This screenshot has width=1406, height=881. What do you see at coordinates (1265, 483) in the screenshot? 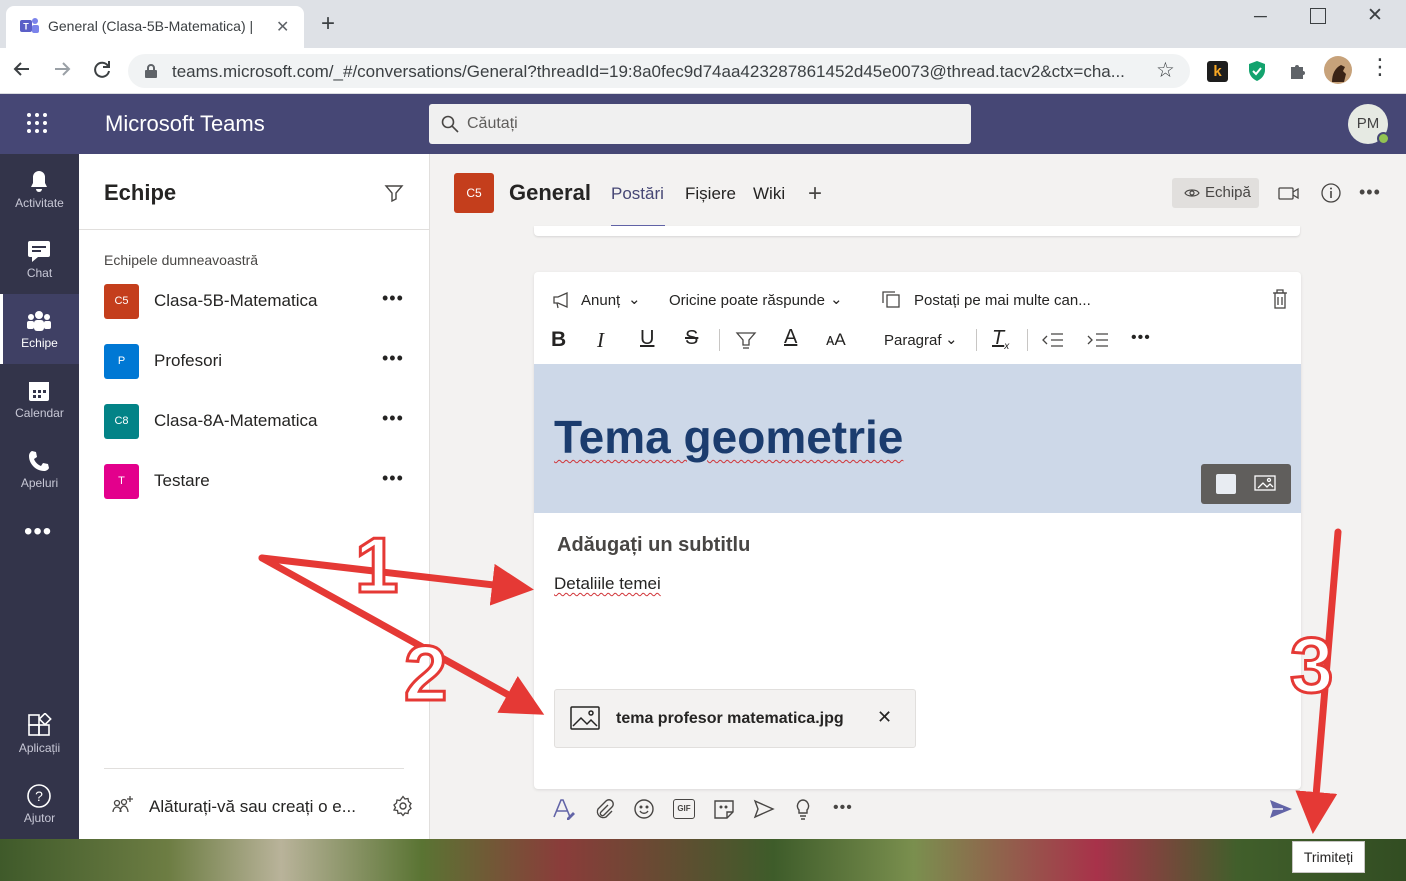
I see `banner-image-icon` at bounding box center [1265, 483].